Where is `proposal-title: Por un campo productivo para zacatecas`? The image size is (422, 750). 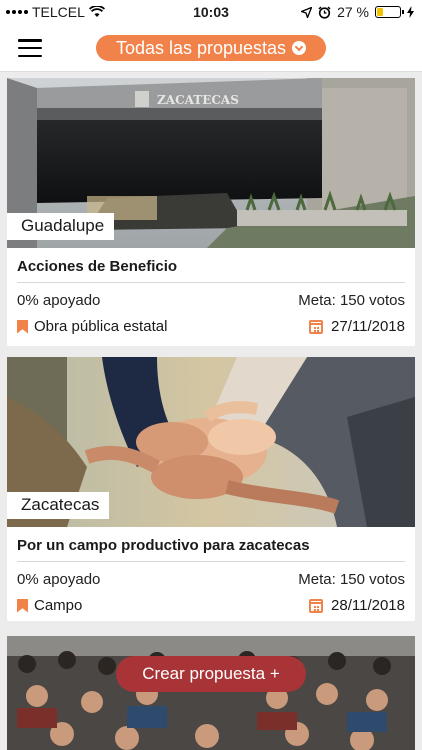
proposal-title: Por un campo productivo para zacatecas is located at coordinates (163, 545).